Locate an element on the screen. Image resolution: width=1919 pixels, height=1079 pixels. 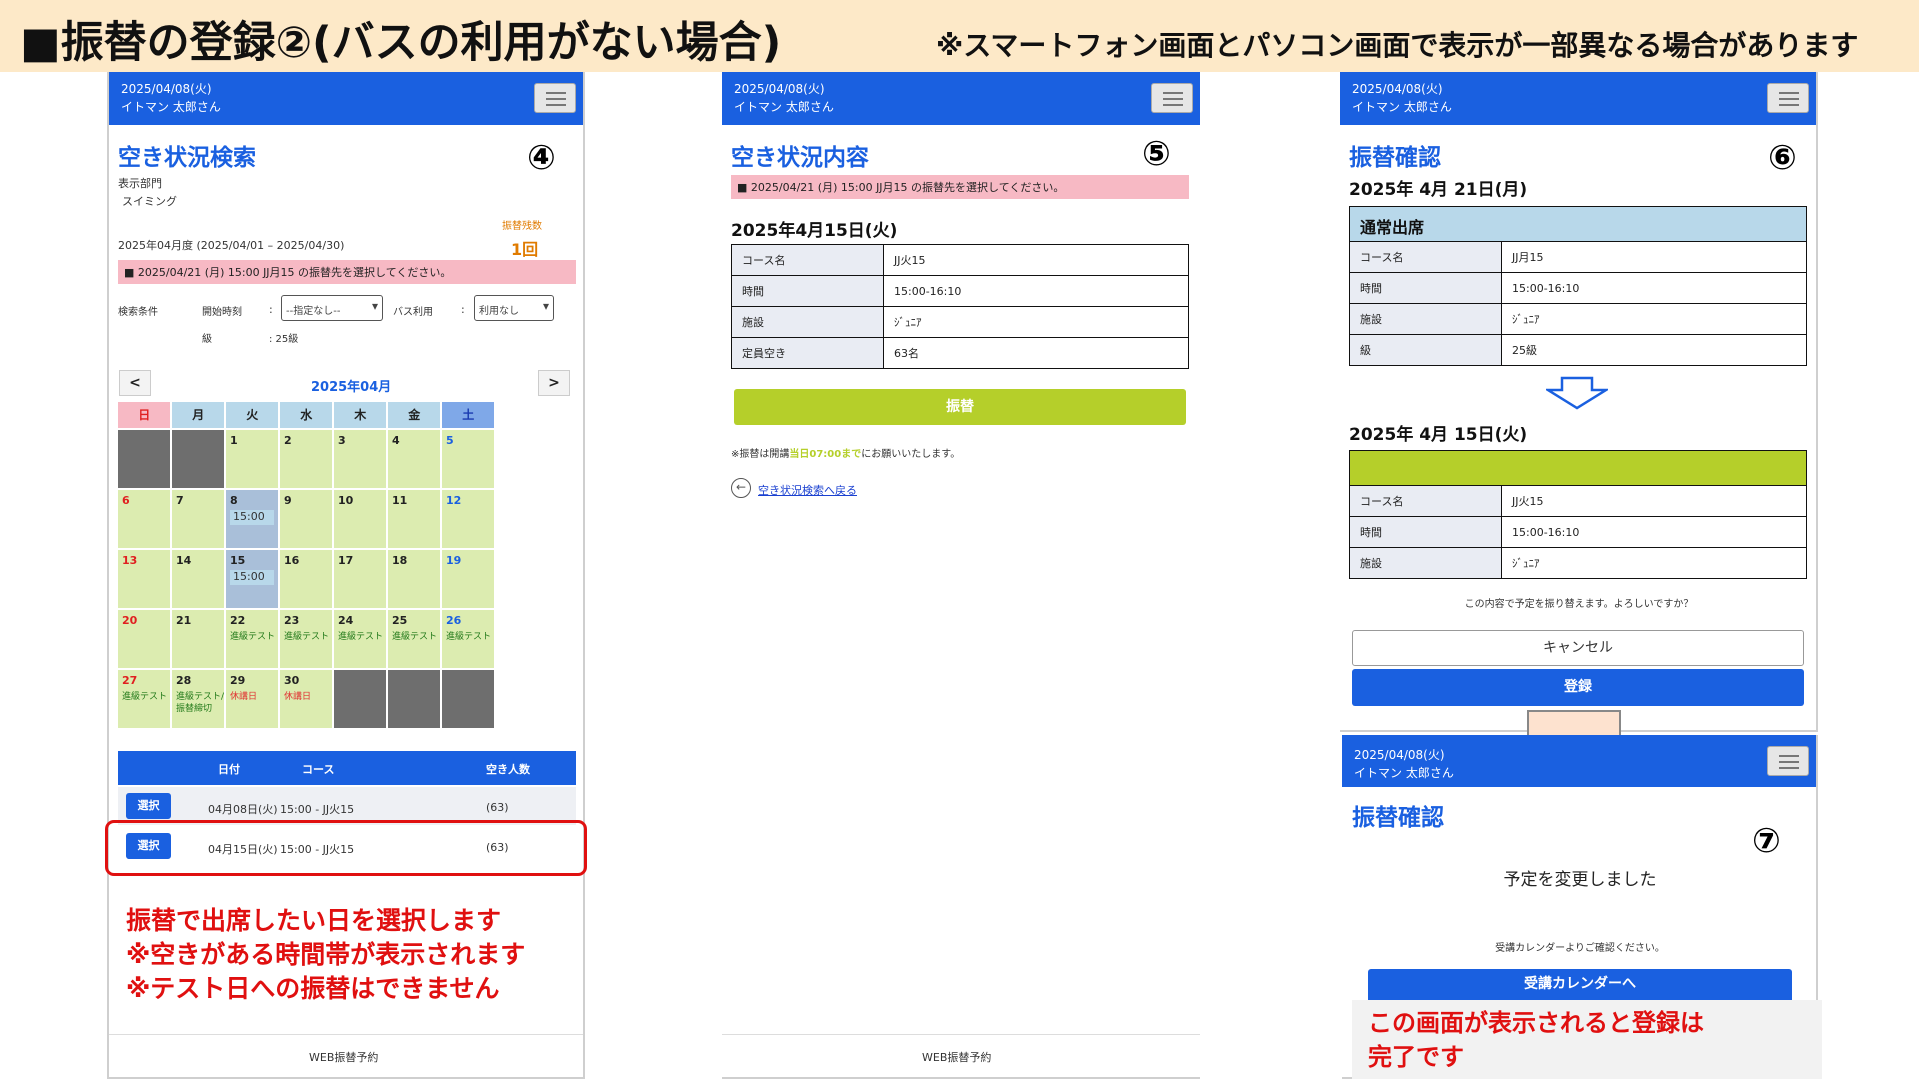
start-time-select: --指定なし-- ▾ is located at coordinates (332, 308).